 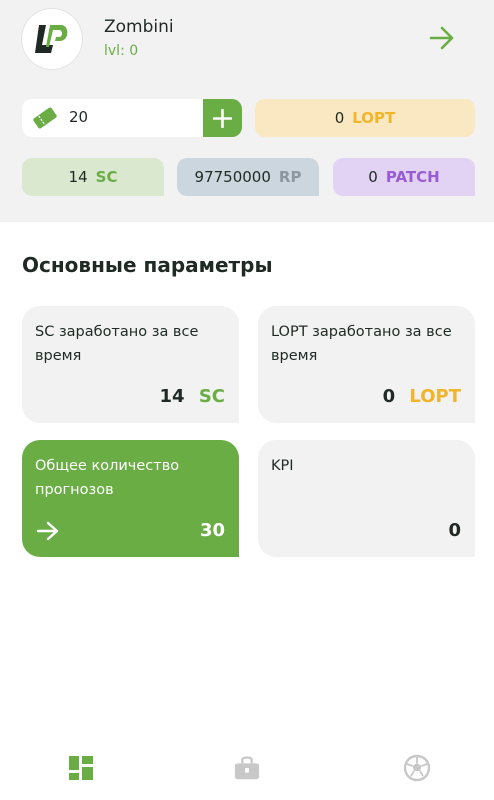 I want to click on ticket-count: 20, so click(x=79, y=117).